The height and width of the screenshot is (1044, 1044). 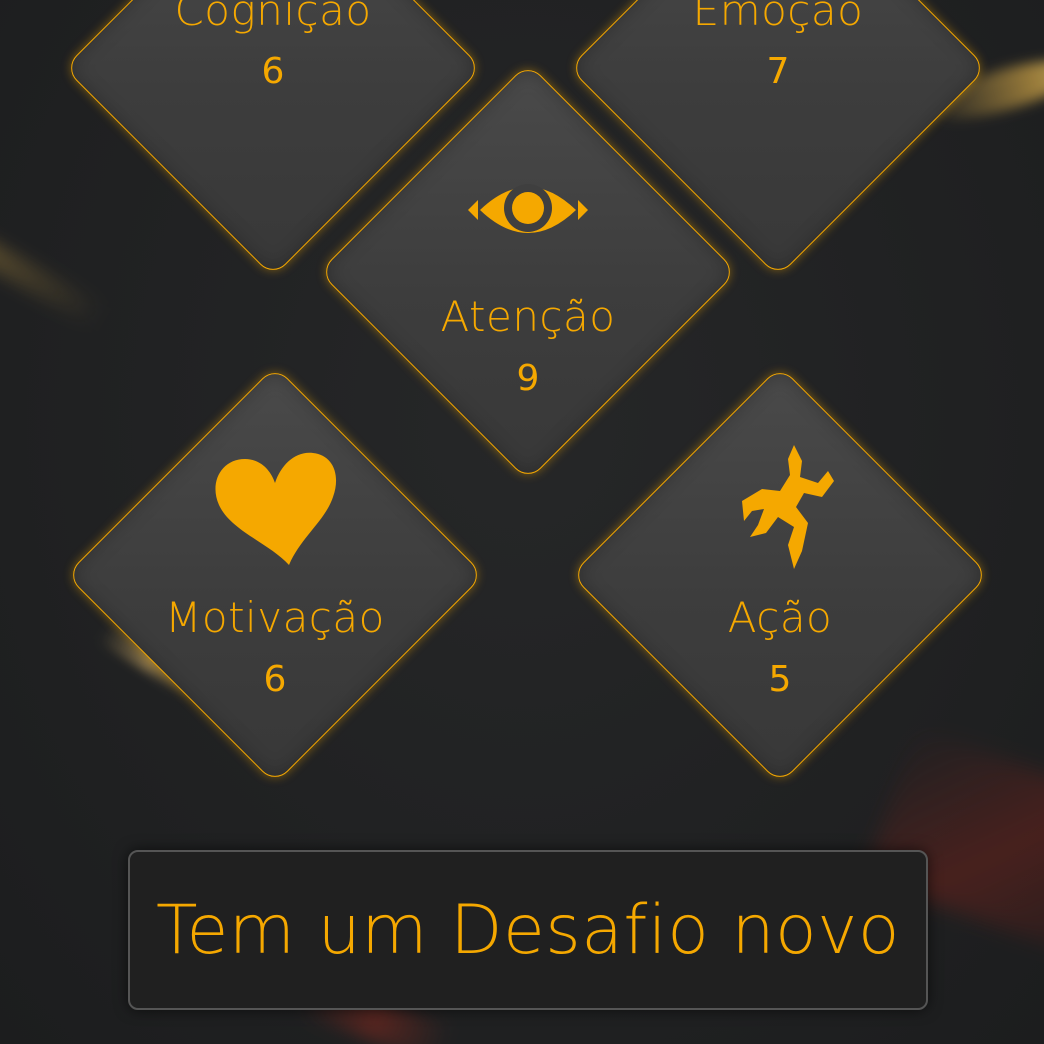 I want to click on new-challenge-button: Tem um Desafio novo, so click(x=528, y=930).